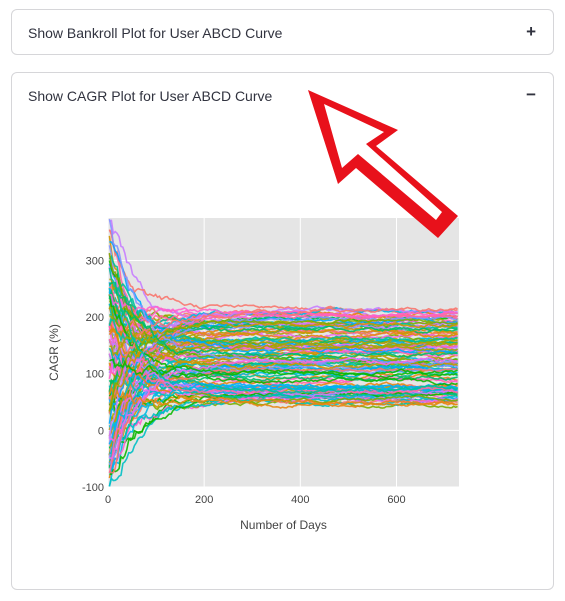  What do you see at coordinates (150, 96) in the screenshot?
I see `cagr-plot-expander-title: Show CAGR Plot for User ABCD Curve` at bounding box center [150, 96].